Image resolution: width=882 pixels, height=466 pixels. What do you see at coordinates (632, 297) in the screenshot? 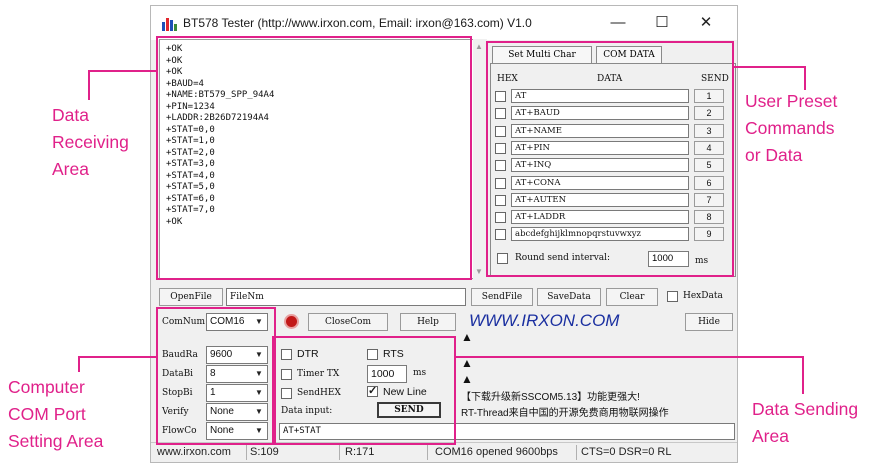
I see `clear-button: Clear` at bounding box center [632, 297].